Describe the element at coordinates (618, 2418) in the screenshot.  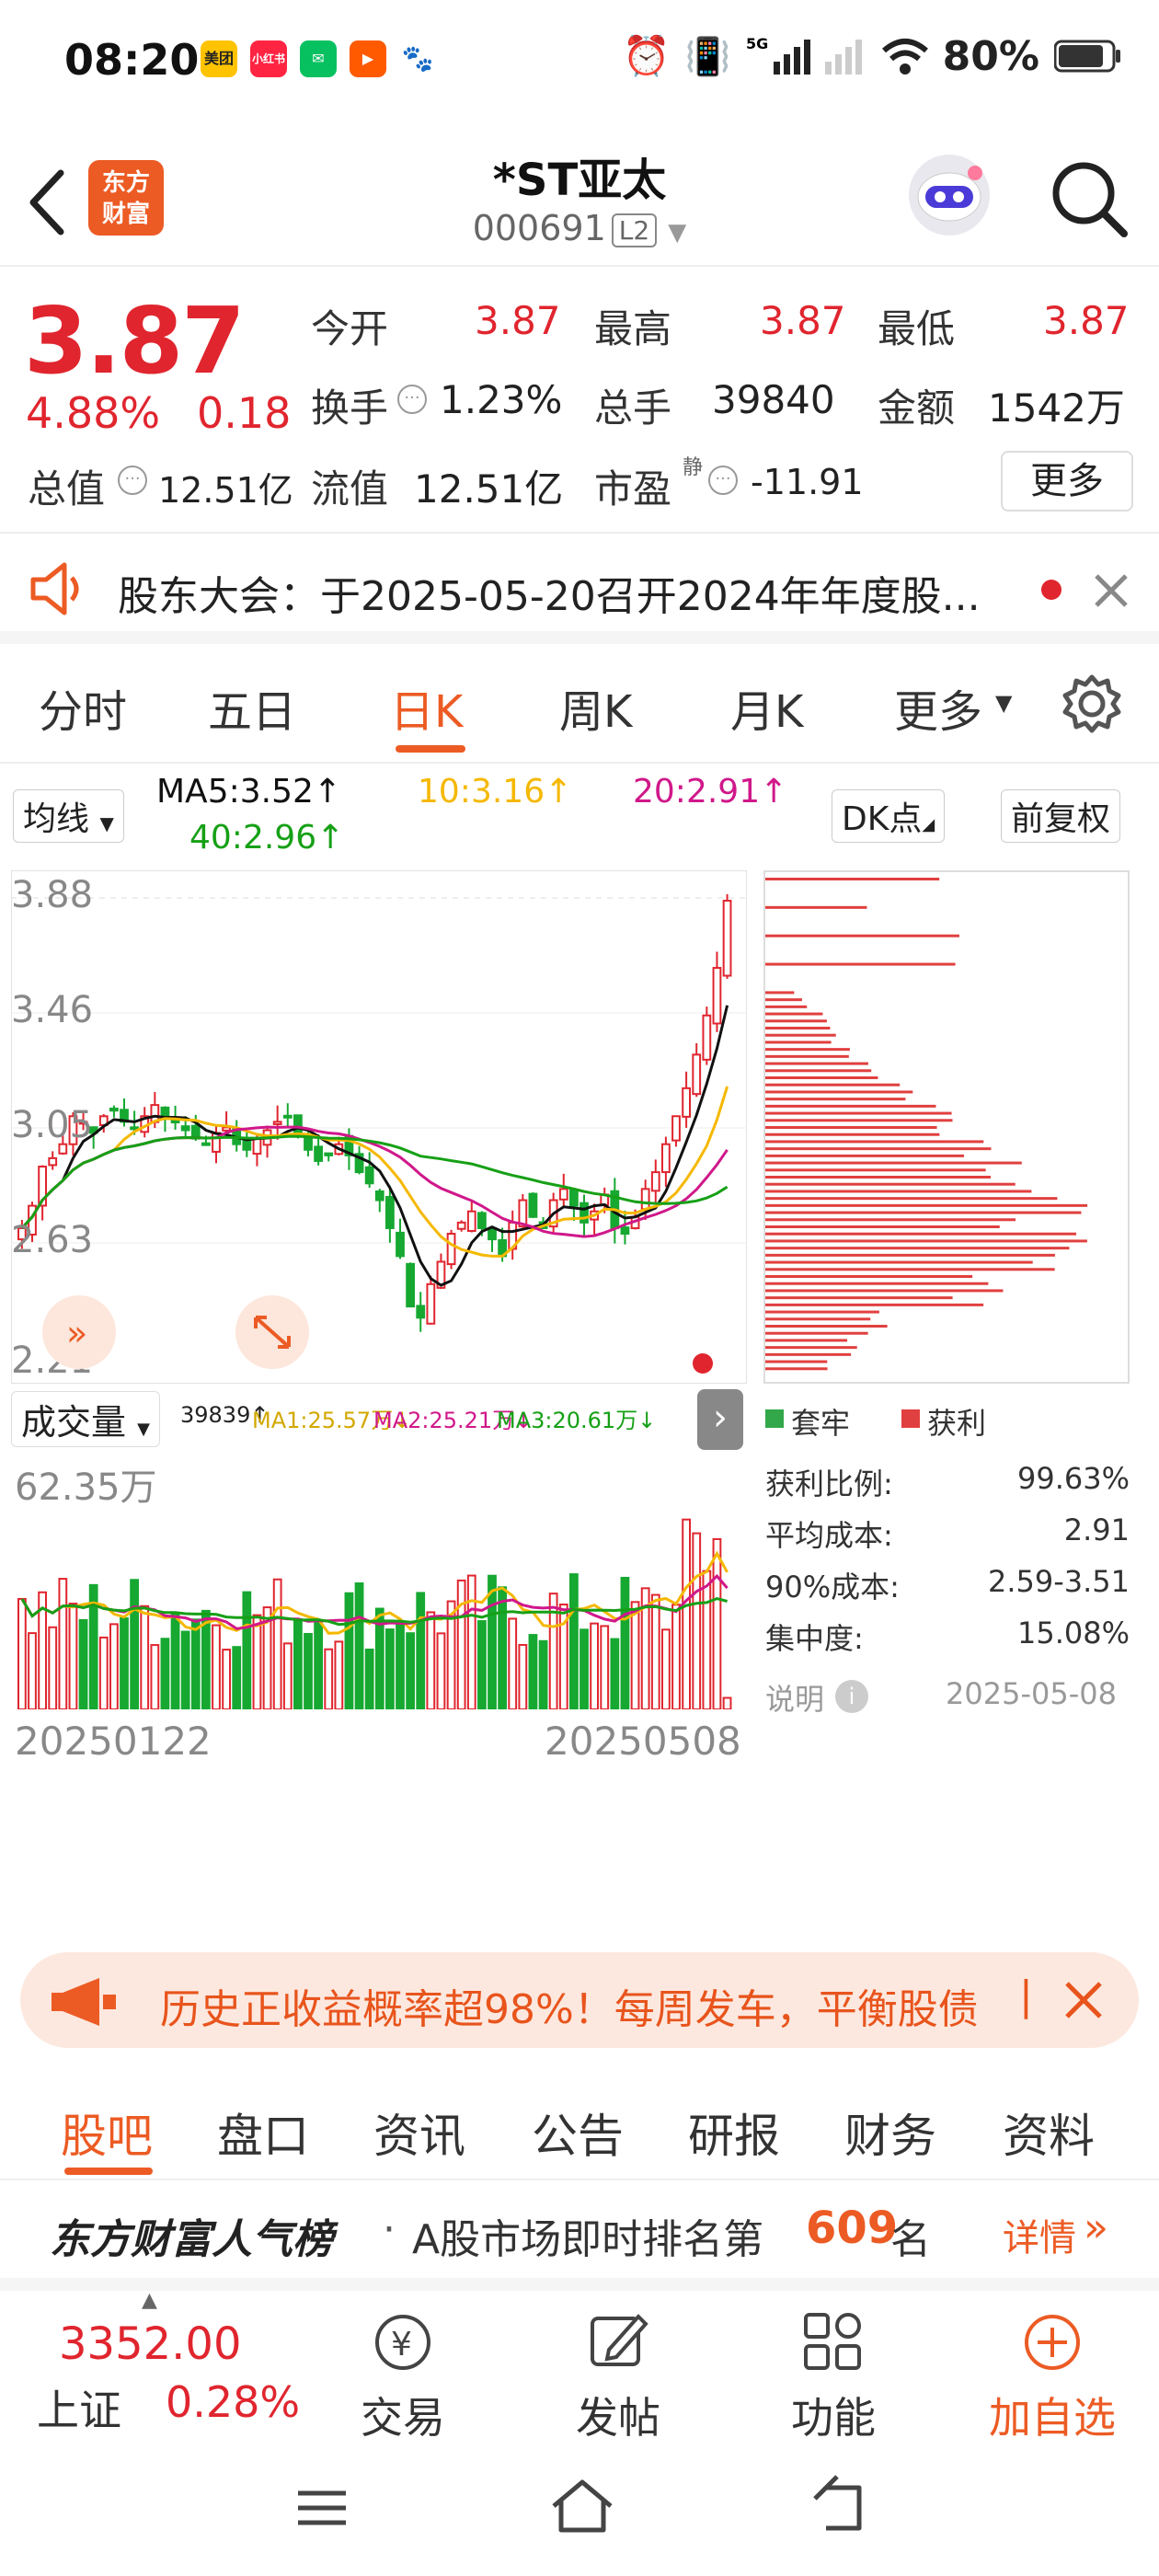
I see `post-label: 发帖` at that location.